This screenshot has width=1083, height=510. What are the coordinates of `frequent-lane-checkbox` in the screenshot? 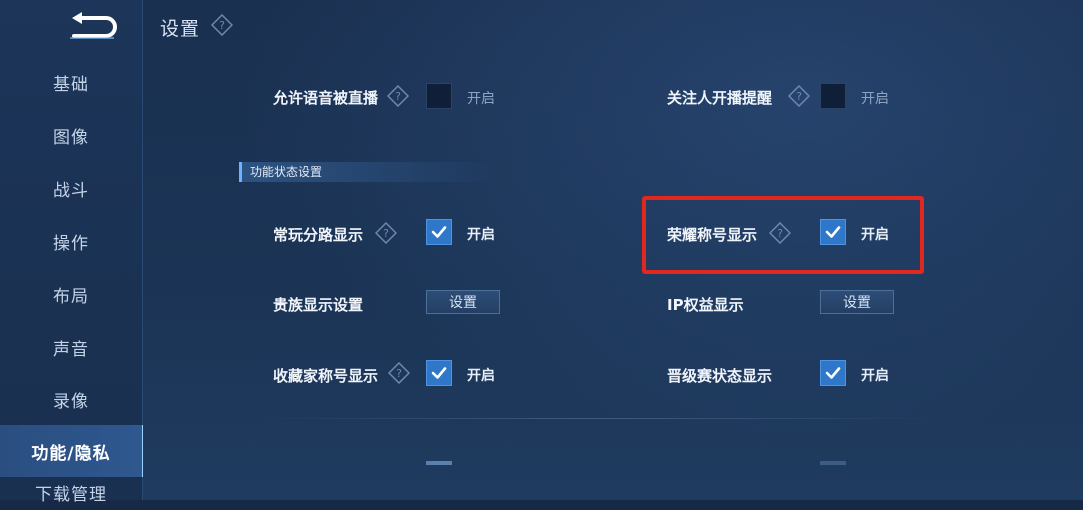 It's located at (439, 232).